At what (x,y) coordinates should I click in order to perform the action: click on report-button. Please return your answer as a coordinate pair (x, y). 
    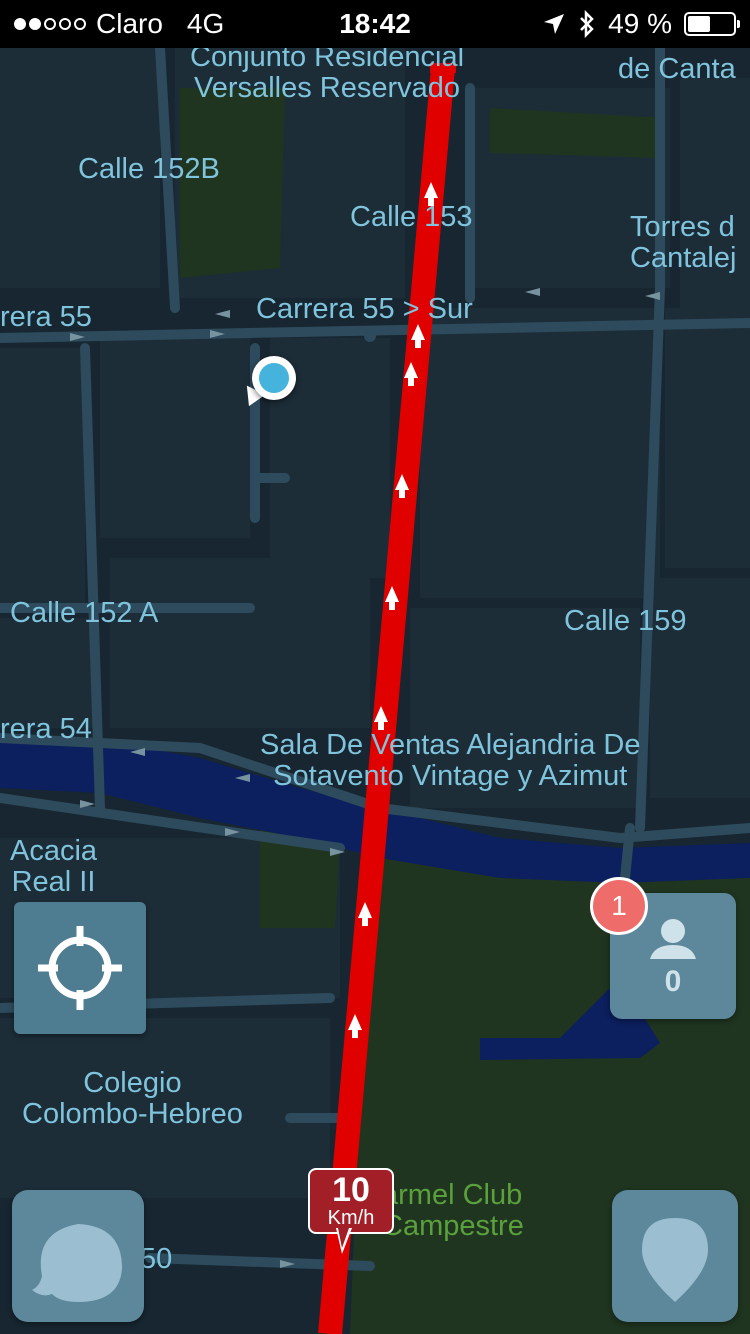
    Looking at the image, I should click on (675, 1256).